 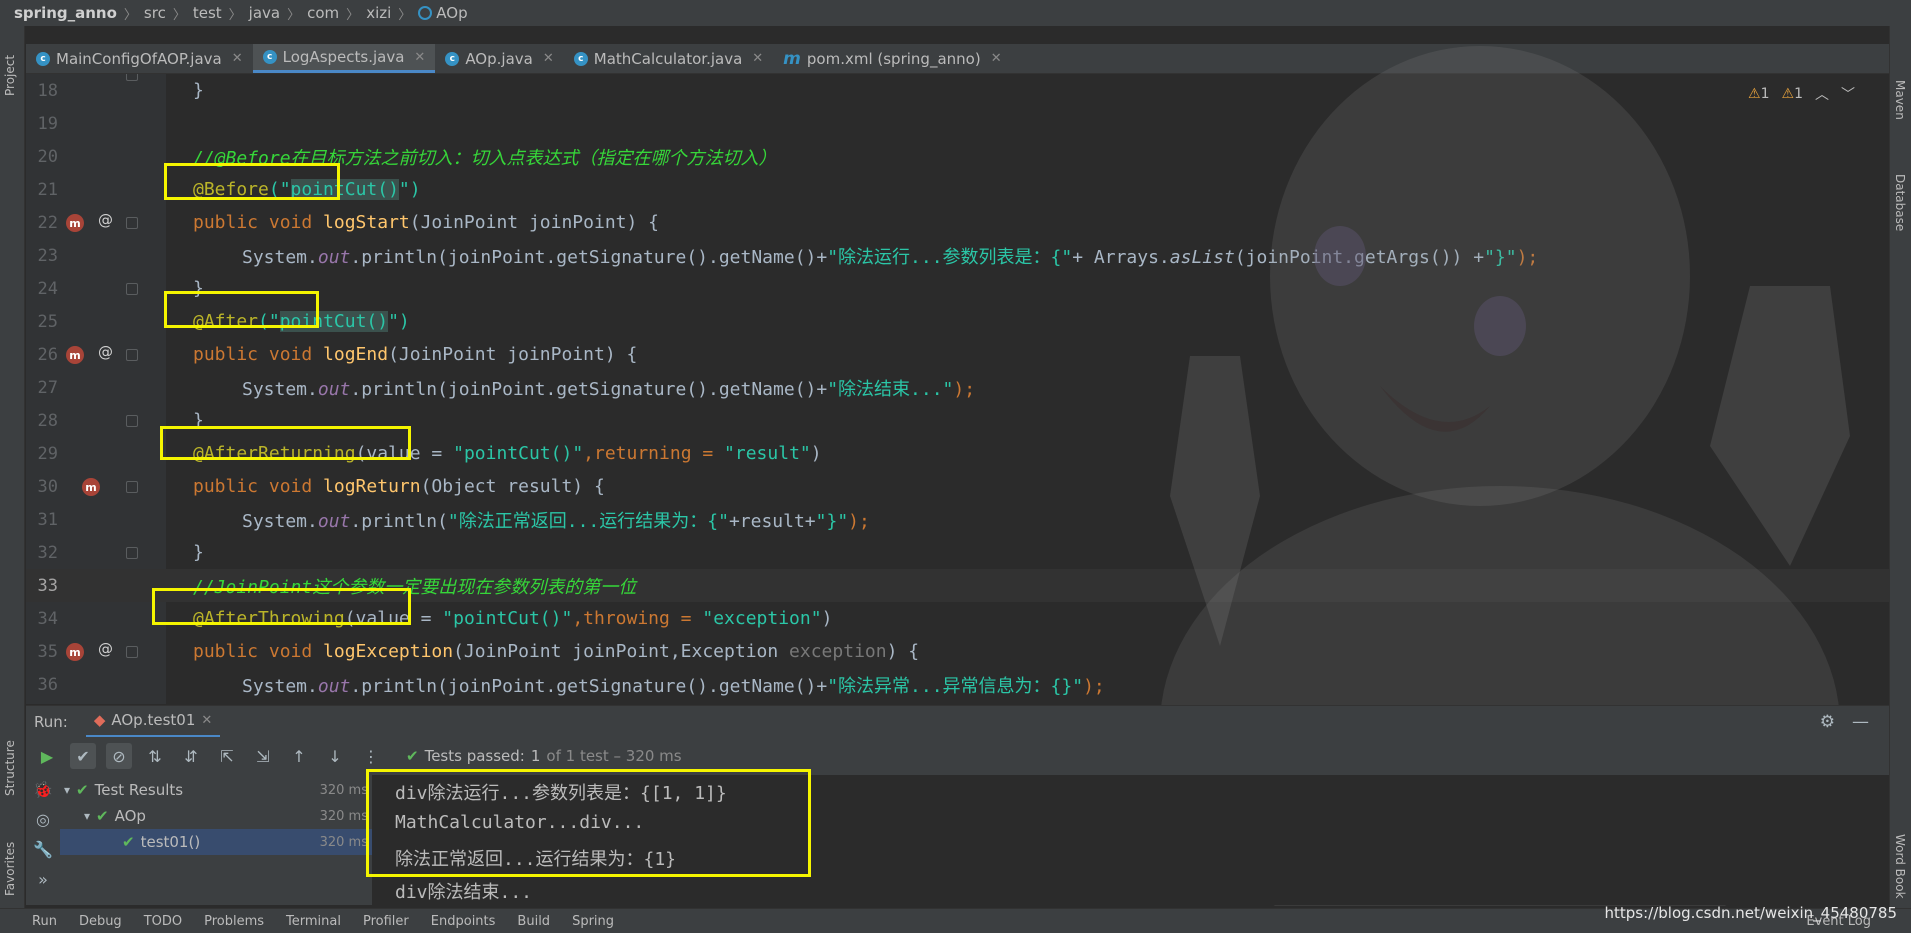 What do you see at coordinates (280, 389) in the screenshot?
I see `code-part: System.` at bounding box center [280, 389].